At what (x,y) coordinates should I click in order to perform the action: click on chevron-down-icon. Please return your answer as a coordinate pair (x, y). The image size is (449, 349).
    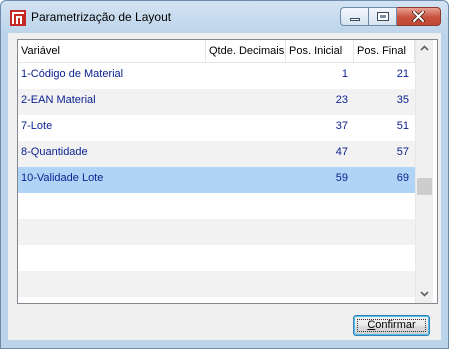
    Looking at the image, I should click on (424, 294).